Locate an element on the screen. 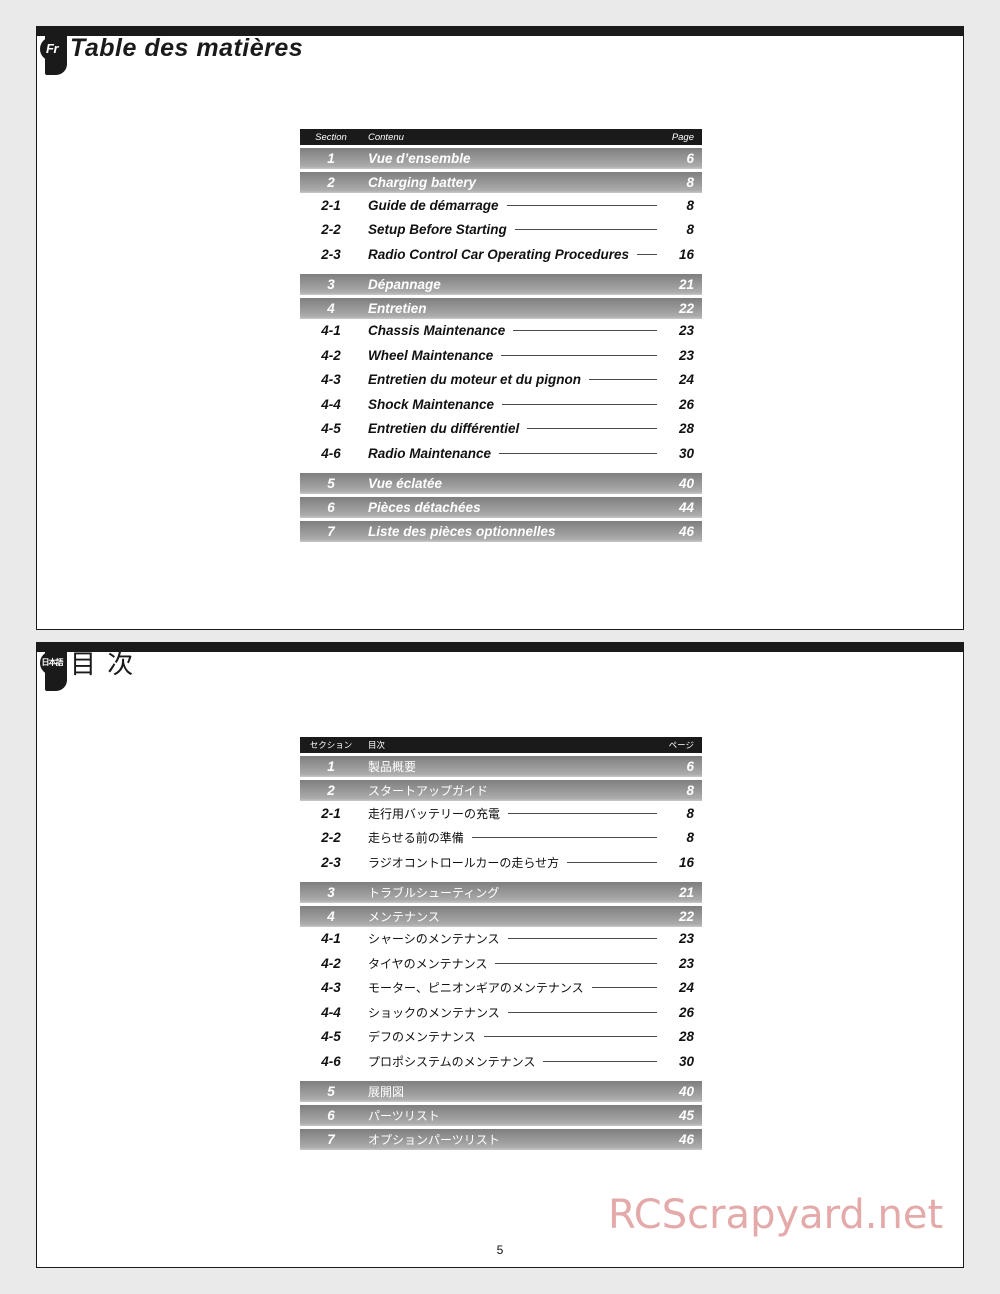 The width and height of the screenshot is (1000, 1294). toc-row: 4-6 Radio Maintenance 30 is located at coordinates (501, 453).